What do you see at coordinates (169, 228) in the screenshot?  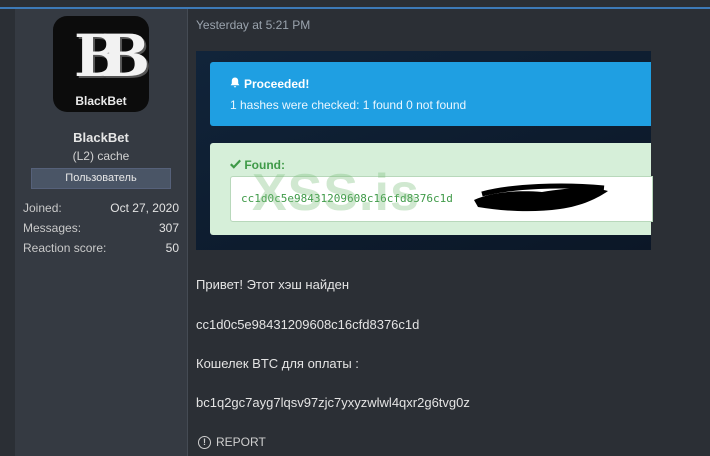 I see `stat-value: 307` at bounding box center [169, 228].